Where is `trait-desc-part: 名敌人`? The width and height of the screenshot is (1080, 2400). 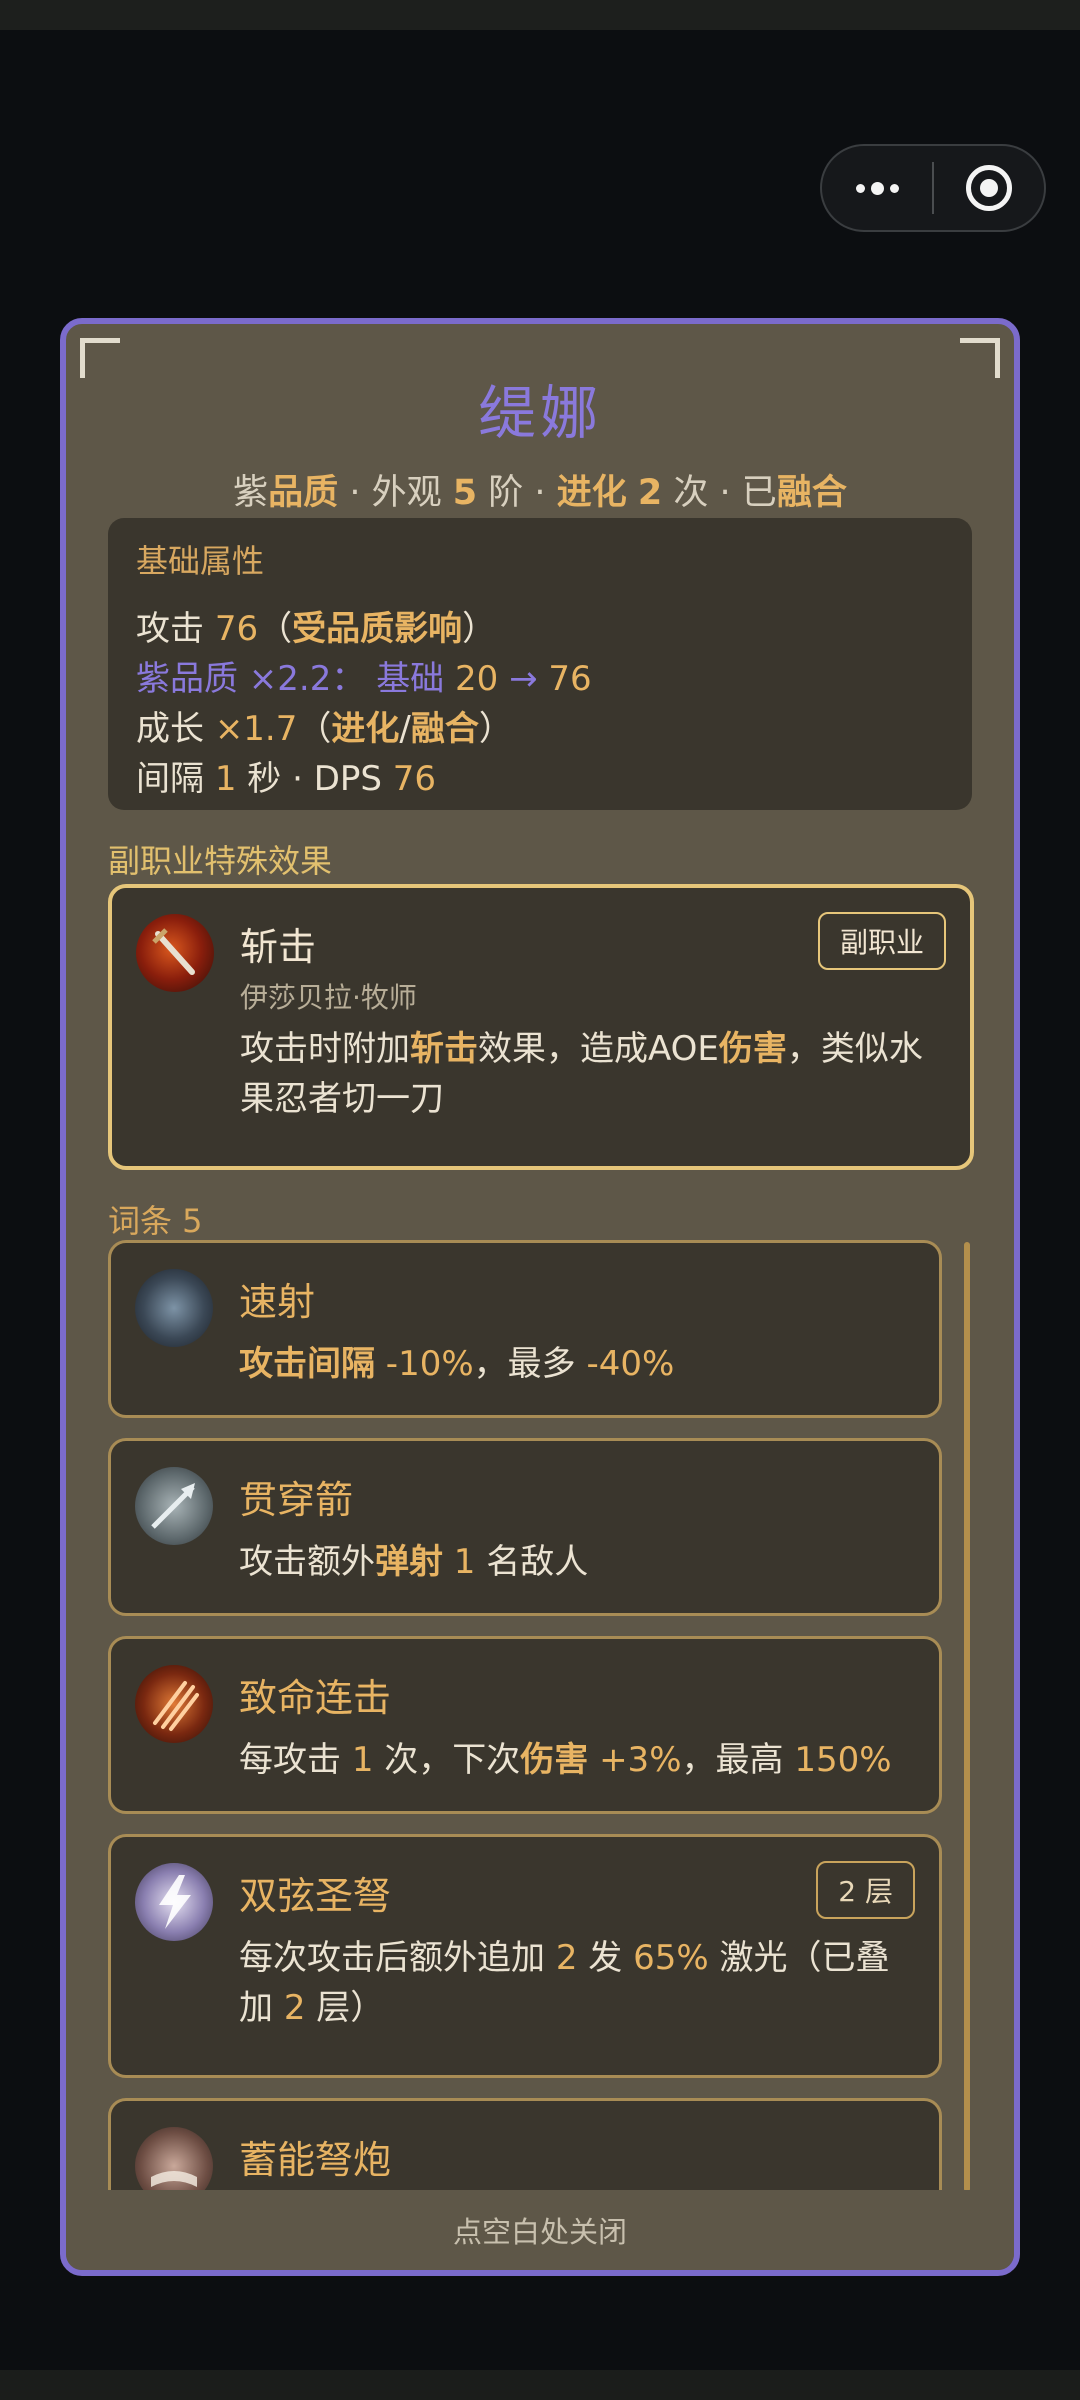
trait-desc-part: 名敌人 is located at coordinates (537, 1562).